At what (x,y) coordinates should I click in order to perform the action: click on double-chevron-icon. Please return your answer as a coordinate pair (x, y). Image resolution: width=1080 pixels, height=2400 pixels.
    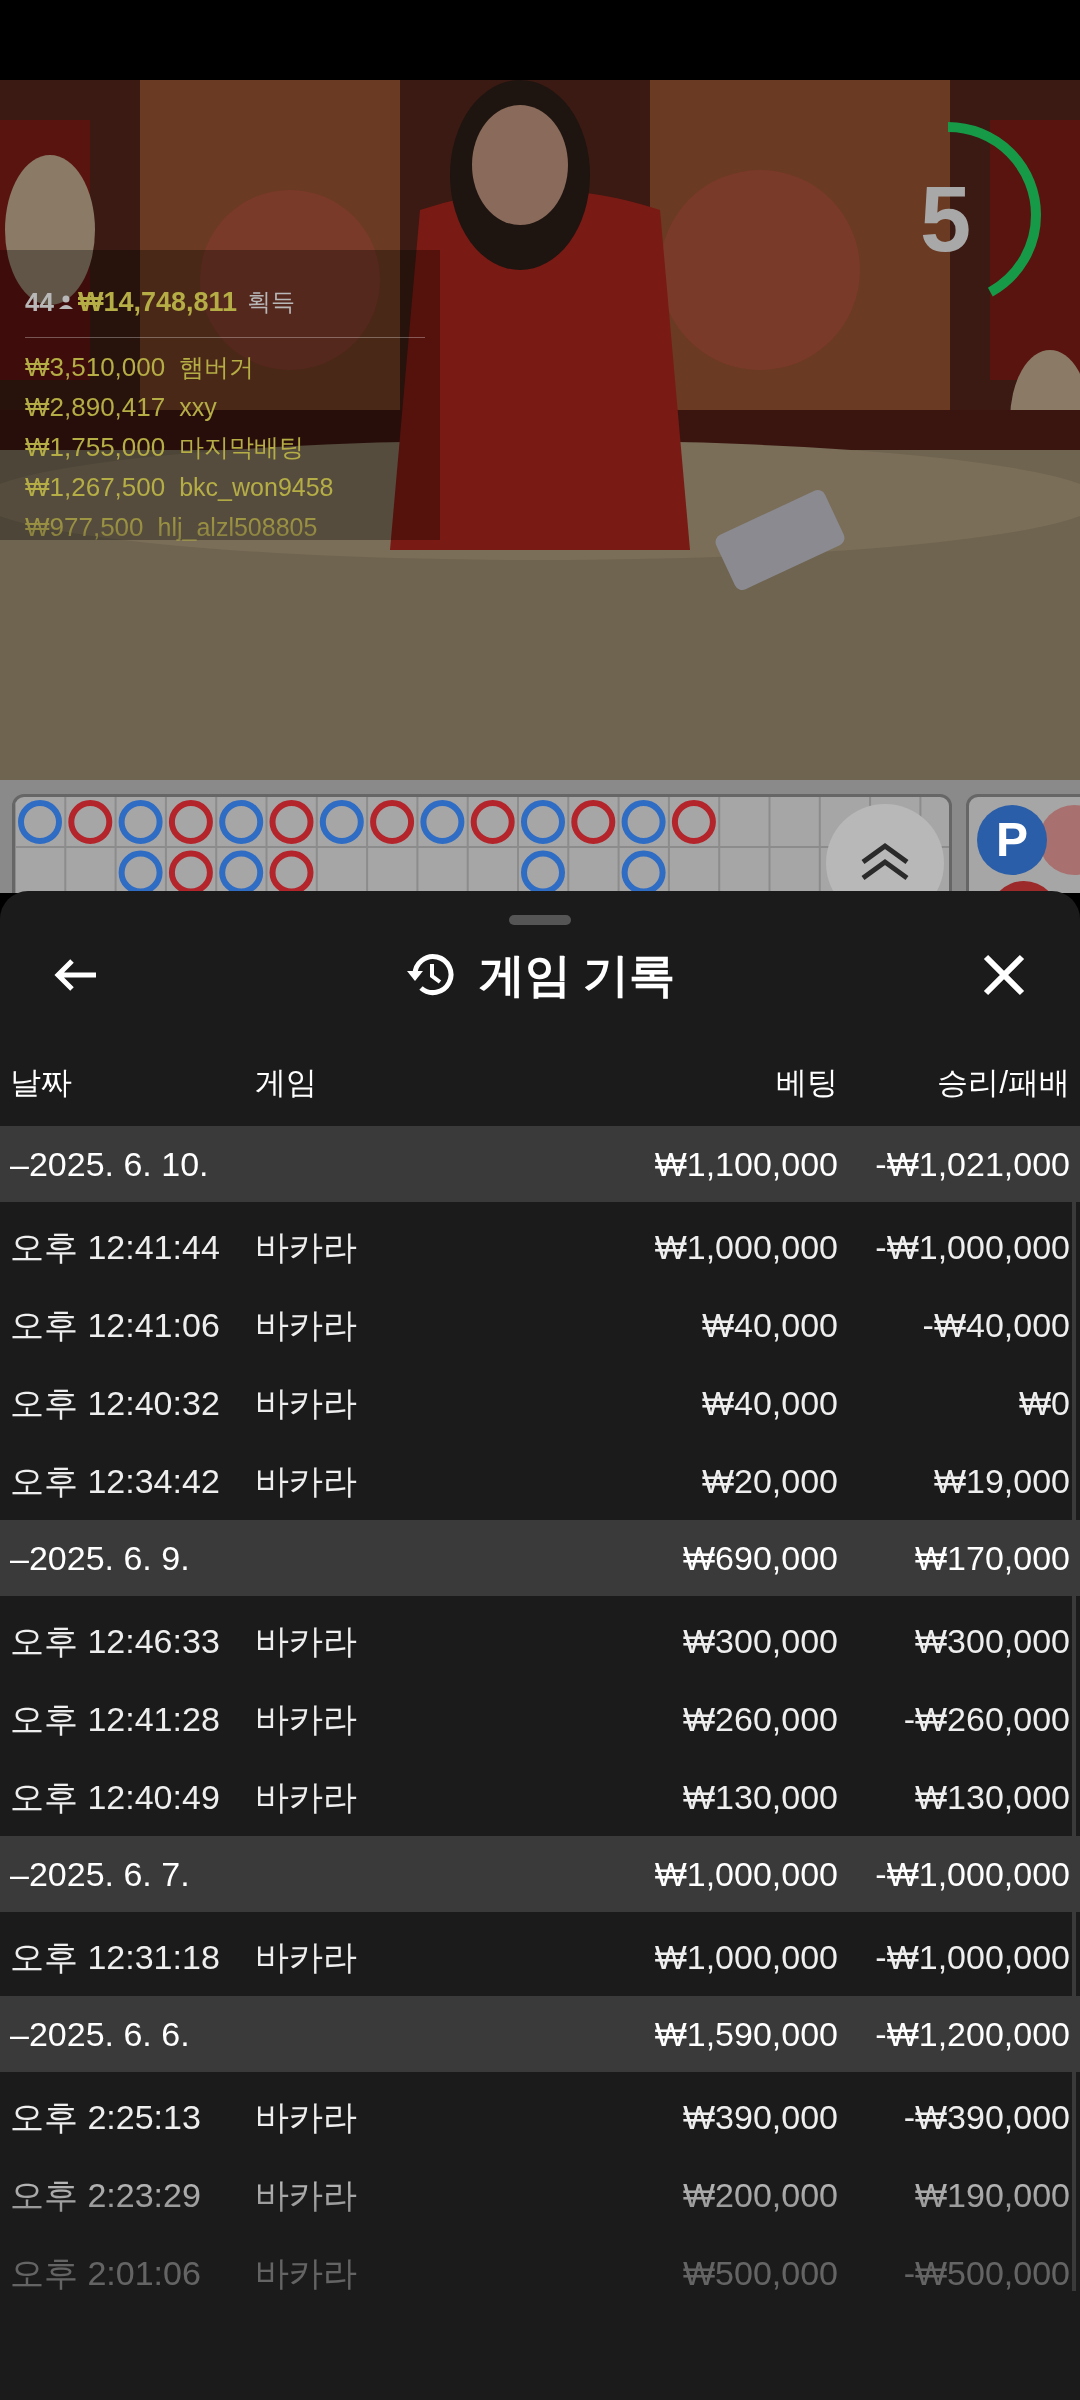
    Looking at the image, I should click on (885, 862).